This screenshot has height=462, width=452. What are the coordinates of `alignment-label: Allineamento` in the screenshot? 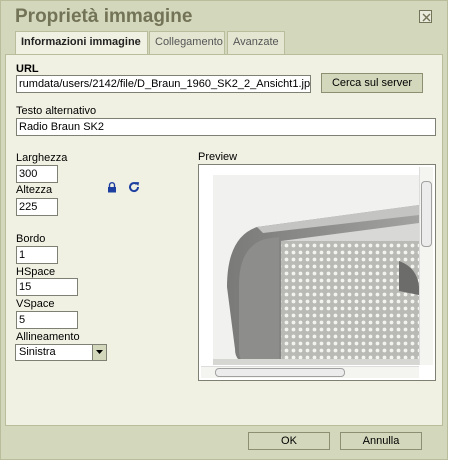 It's located at (48, 337).